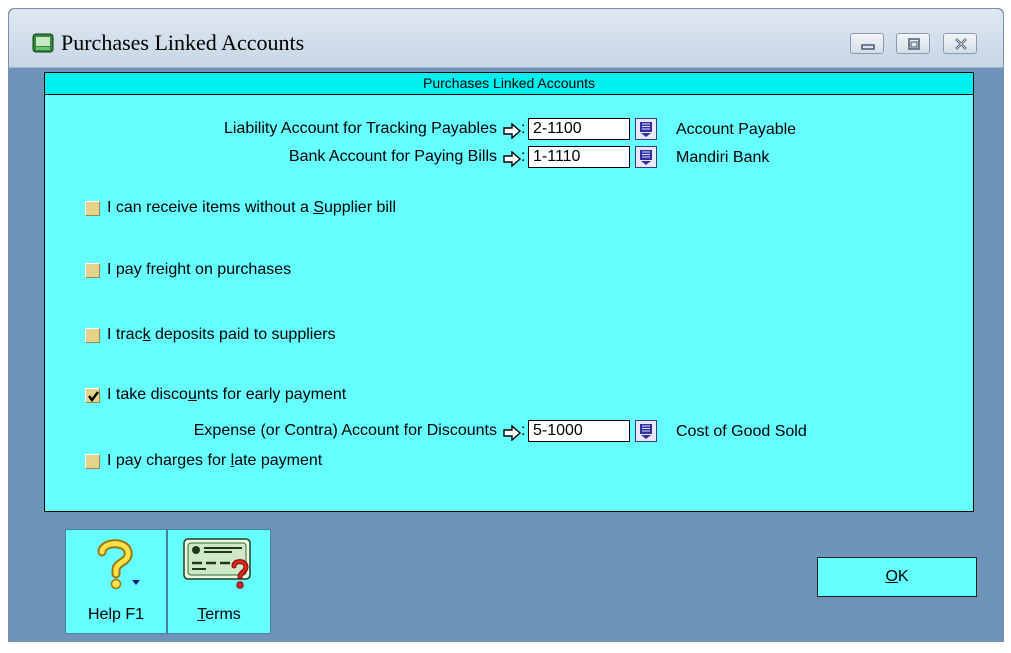 The width and height of the screenshot is (1011, 653). What do you see at coordinates (523, 156) in the screenshot?
I see `bank-colon: :` at bounding box center [523, 156].